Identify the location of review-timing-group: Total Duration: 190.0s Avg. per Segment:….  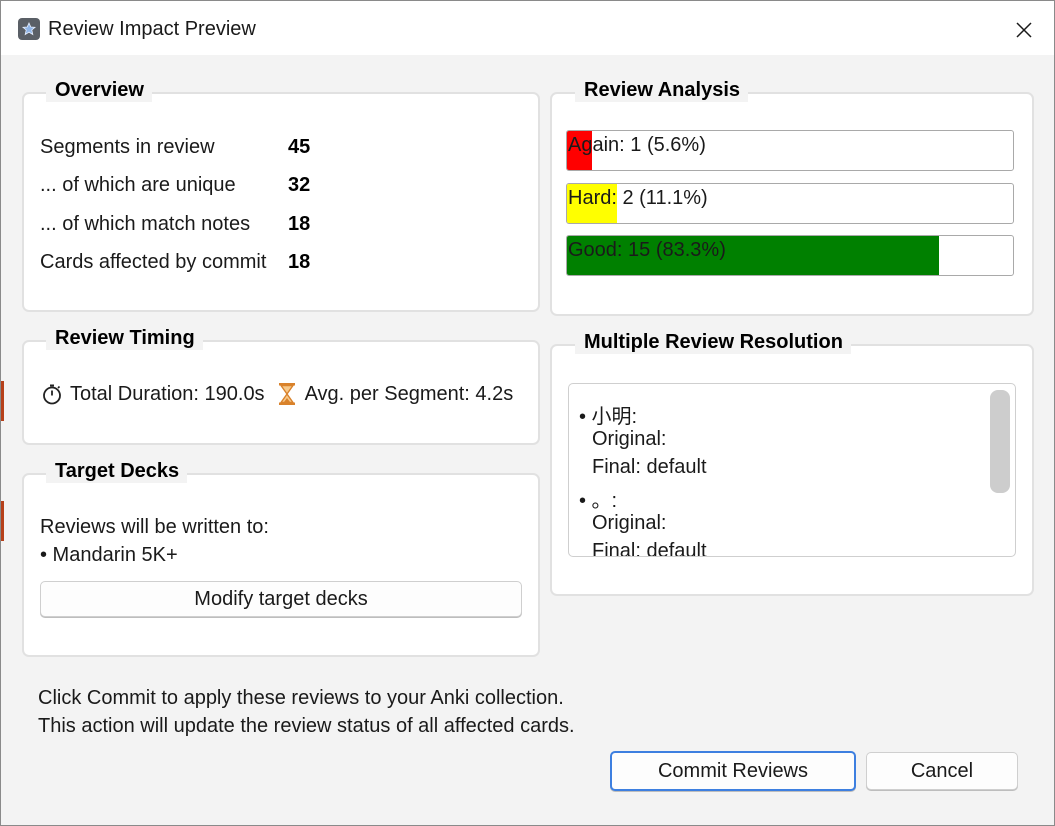
(281, 392).